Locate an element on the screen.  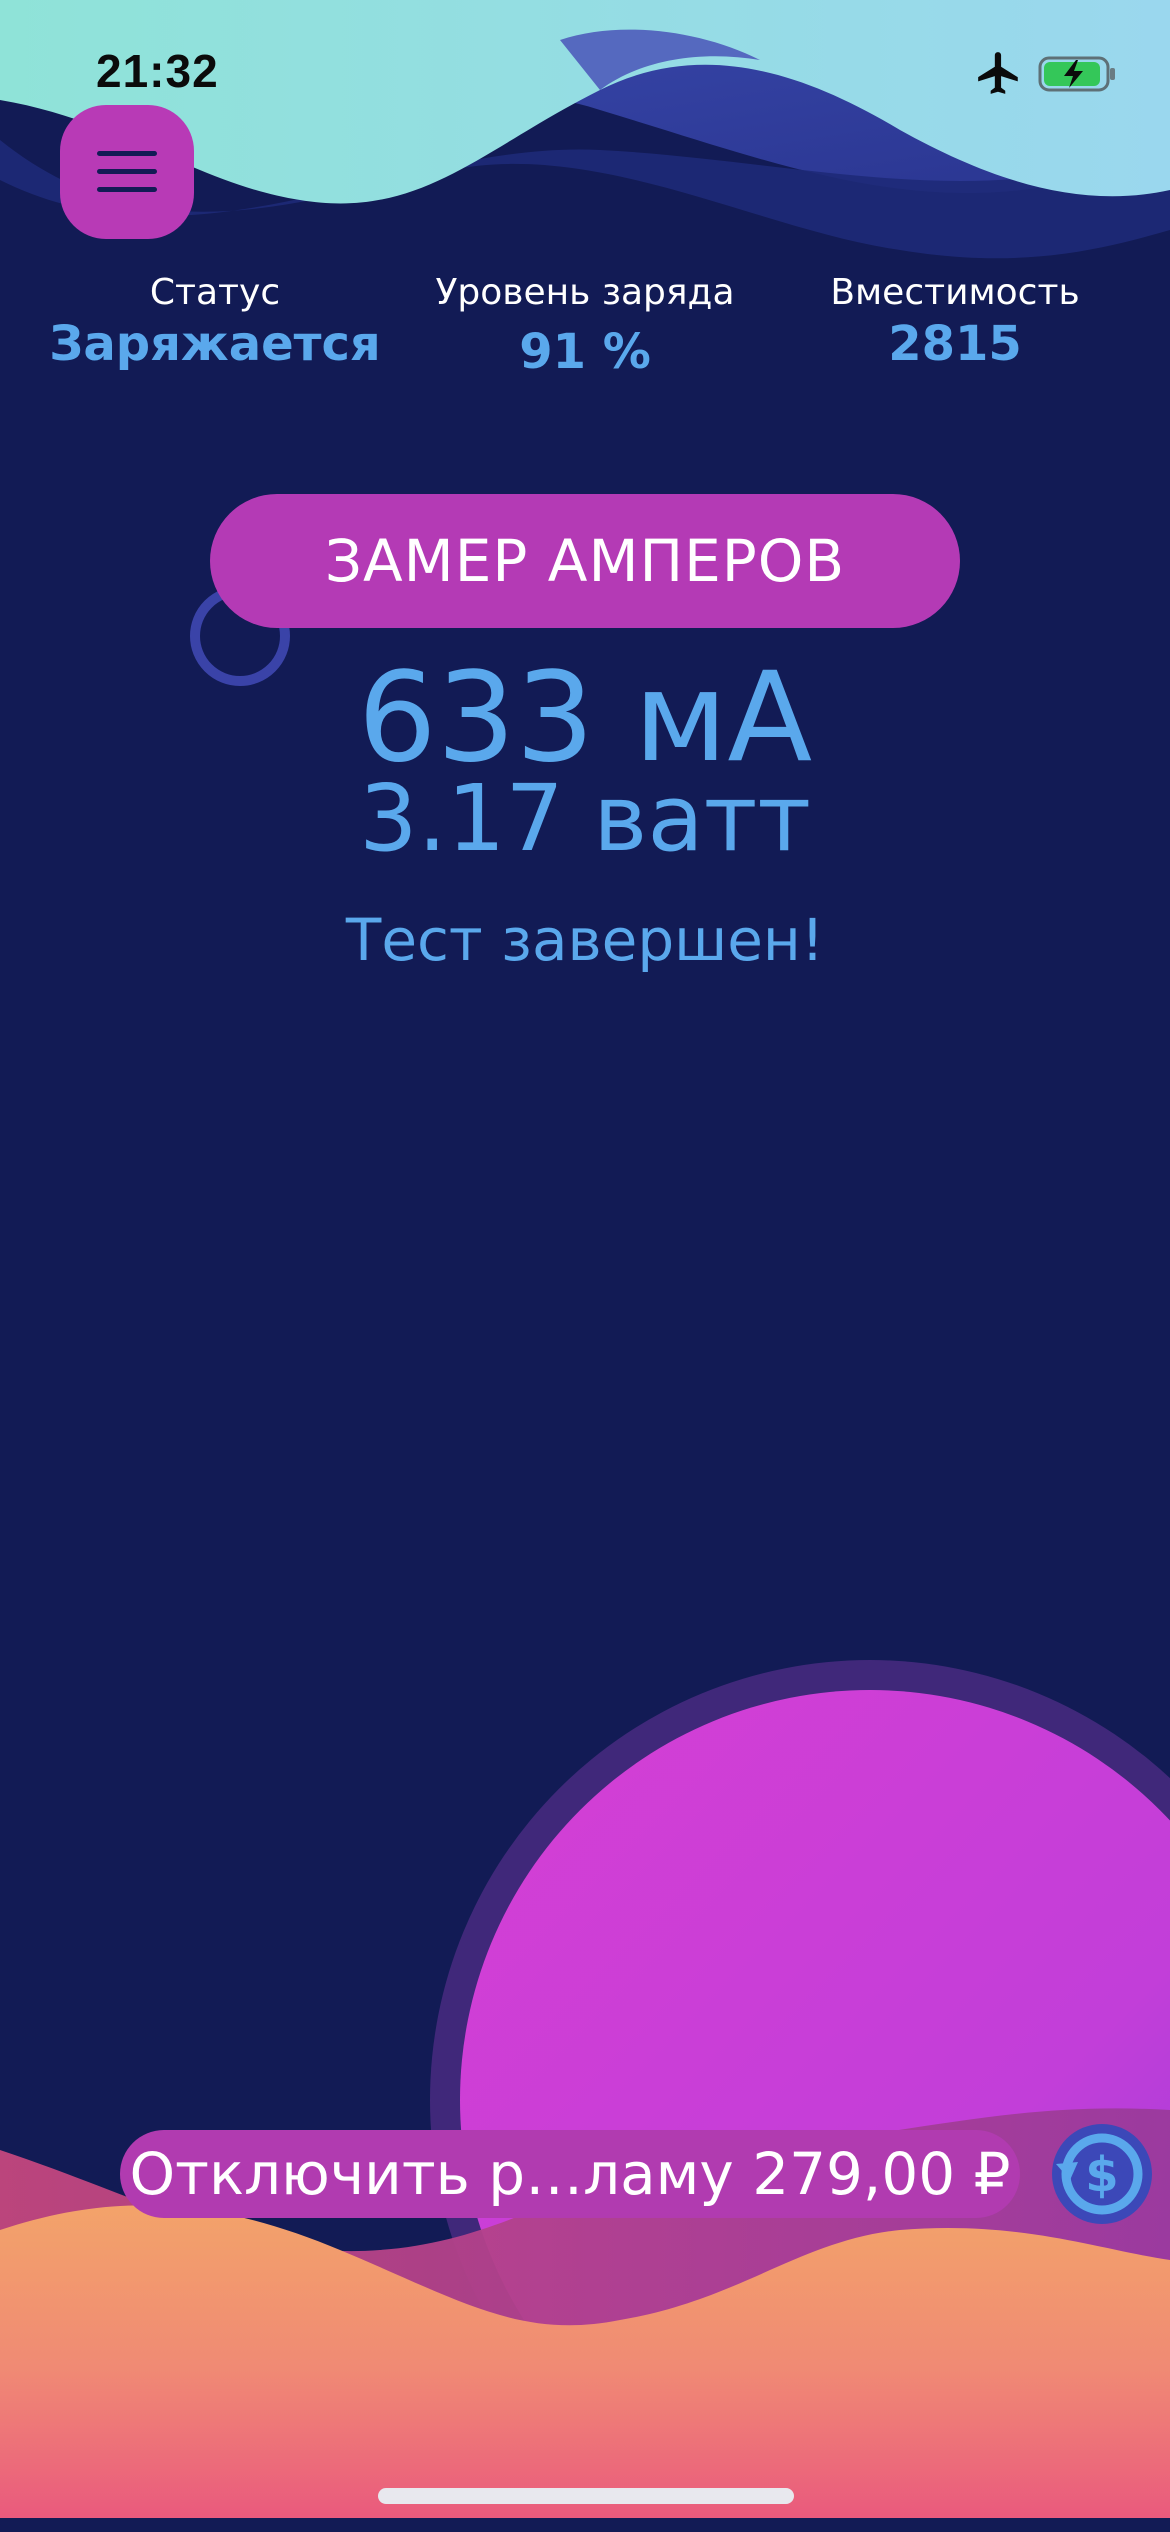
remove-ads-button: Отключить р…ламу 279,00 ₽ is located at coordinates (570, 2174).